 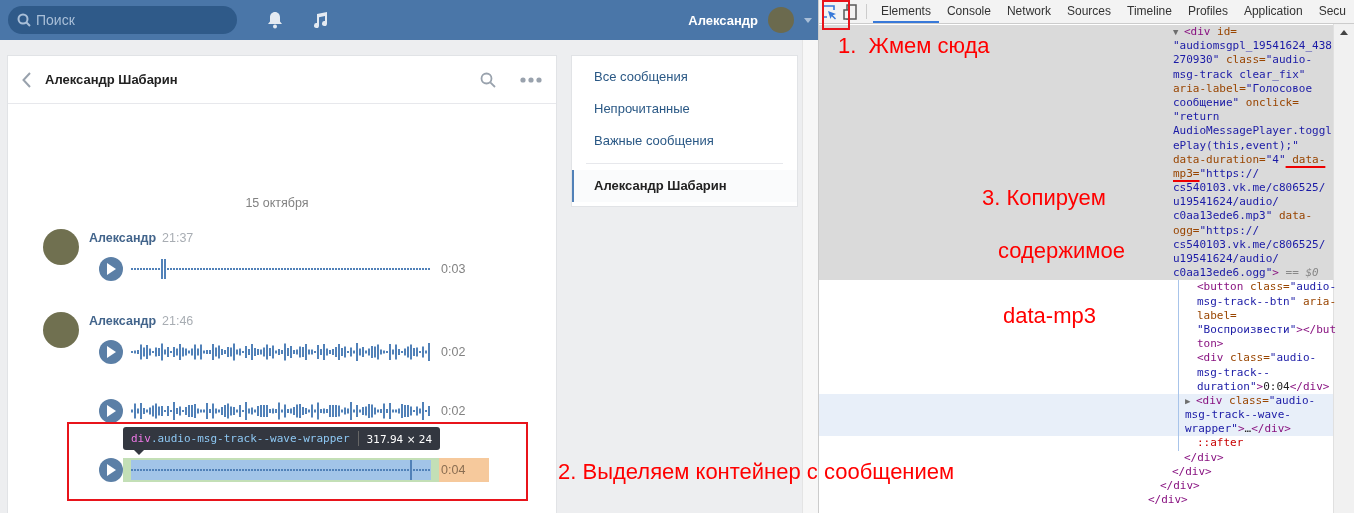 What do you see at coordinates (1216, 174) in the screenshot?
I see `code-line: mp3="https://` at bounding box center [1216, 174].